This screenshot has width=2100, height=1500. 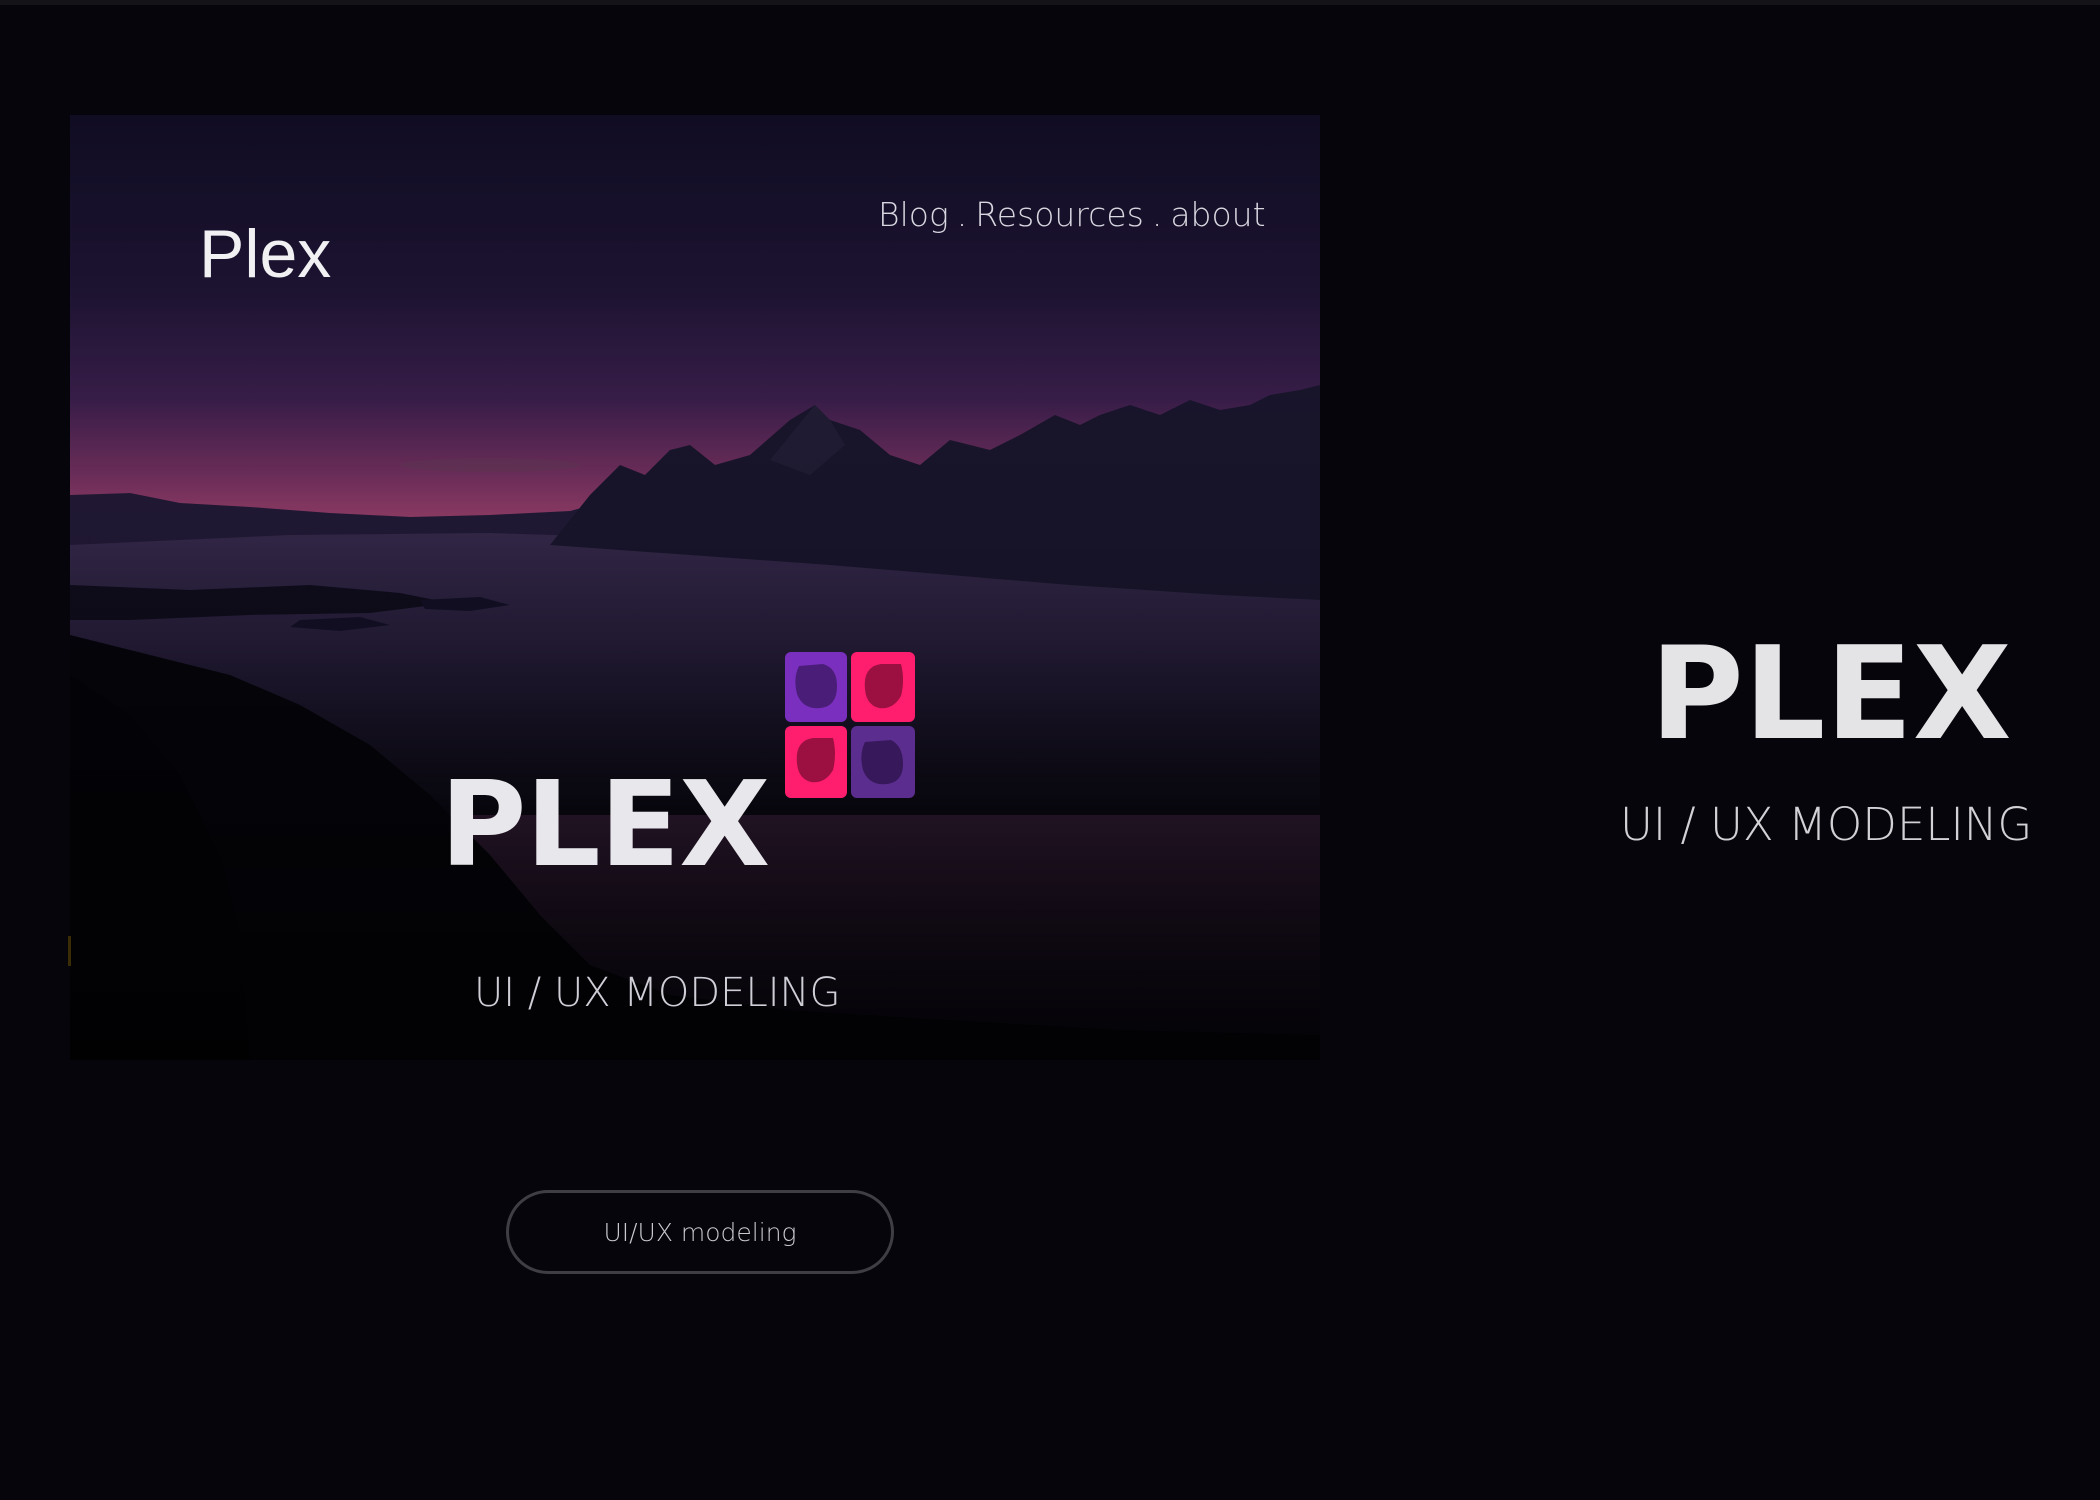 What do you see at coordinates (1831, 694) in the screenshot?
I see `side-title: PLEX` at bounding box center [1831, 694].